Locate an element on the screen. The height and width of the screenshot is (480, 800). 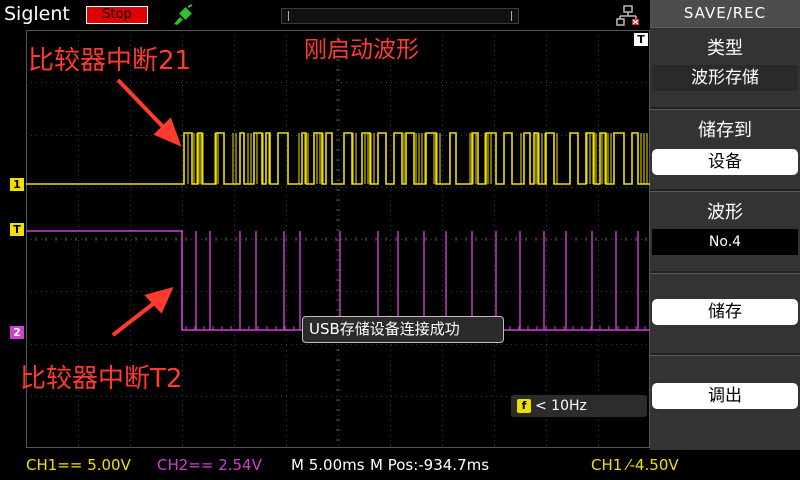
menu-item-type: 类型 波形存储 is located at coordinates (725, 67).